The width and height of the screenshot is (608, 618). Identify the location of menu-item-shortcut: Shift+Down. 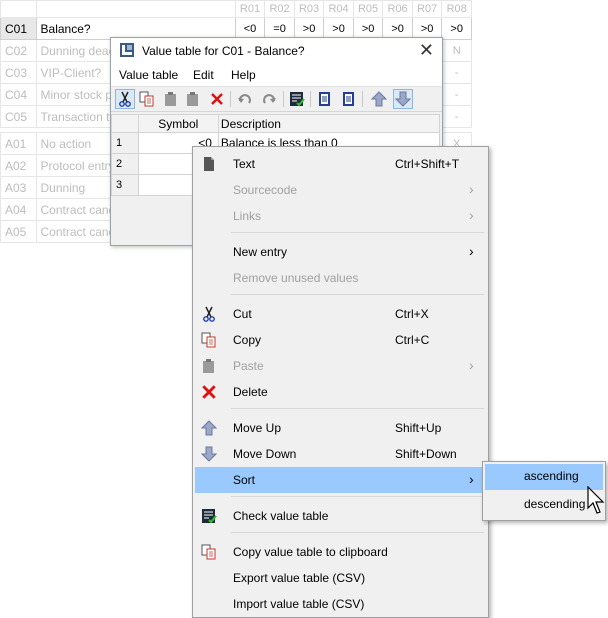
(426, 454).